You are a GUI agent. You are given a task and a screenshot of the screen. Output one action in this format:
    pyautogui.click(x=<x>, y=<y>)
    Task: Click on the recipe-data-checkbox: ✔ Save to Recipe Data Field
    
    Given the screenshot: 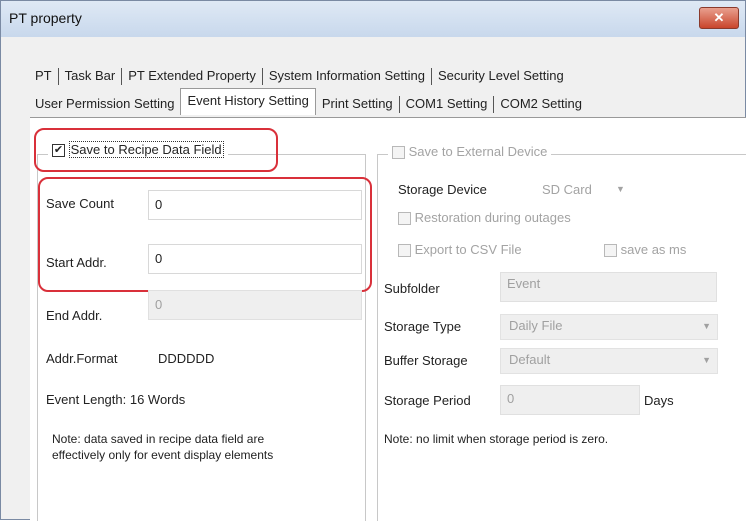 What is the action you would take?
    pyautogui.click(x=138, y=149)
    